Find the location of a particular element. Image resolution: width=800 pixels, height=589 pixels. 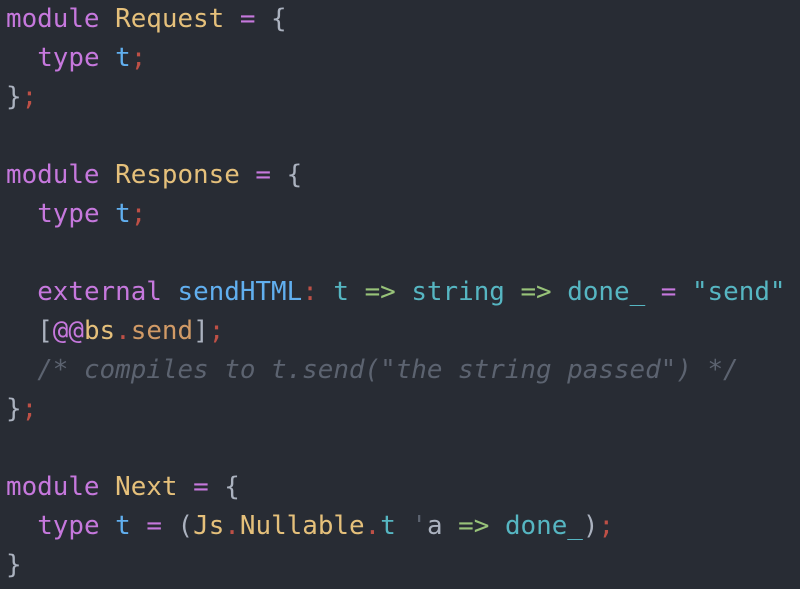

string-literal-send: "send" is located at coordinates (738, 292).